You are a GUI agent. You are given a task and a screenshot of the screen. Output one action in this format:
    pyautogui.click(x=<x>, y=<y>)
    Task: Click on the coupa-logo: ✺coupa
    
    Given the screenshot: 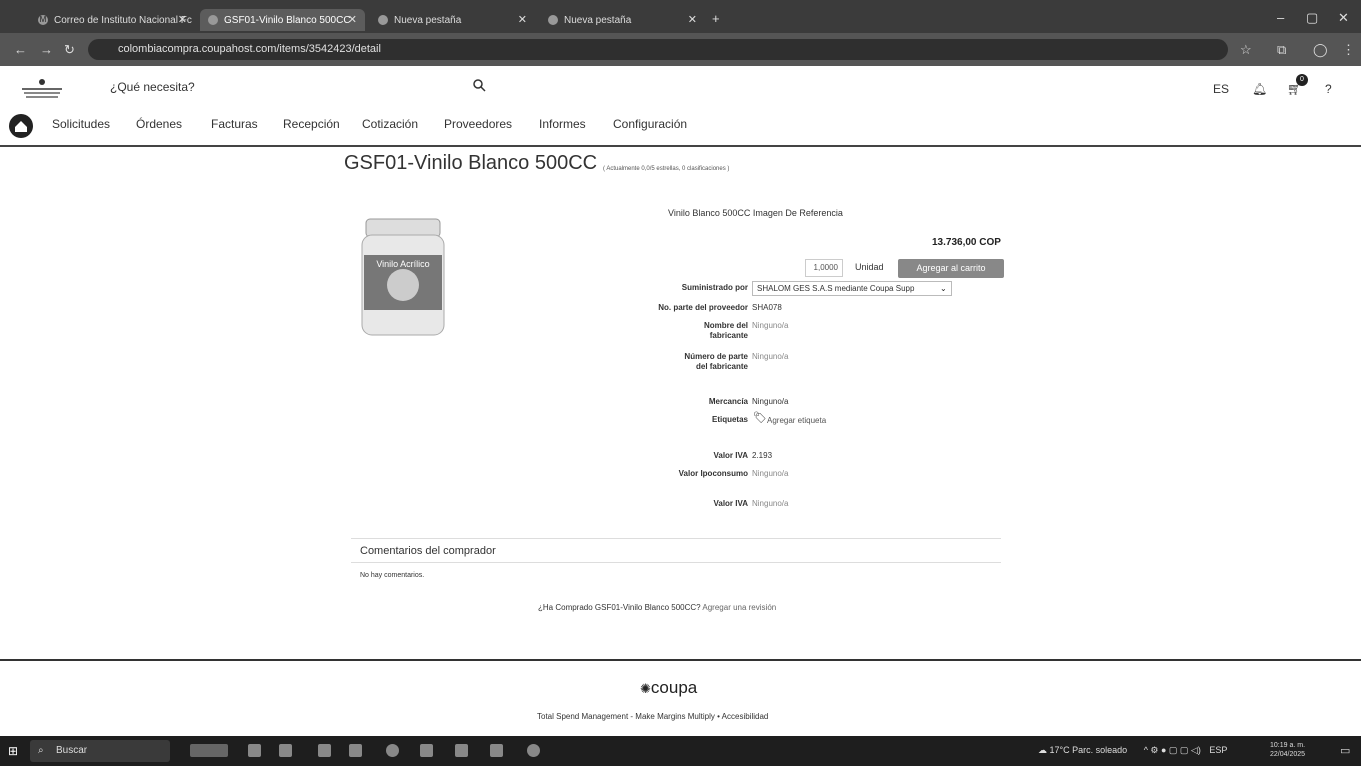 What is the action you would take?
    pyautogui.click(x=668, y=688)
    